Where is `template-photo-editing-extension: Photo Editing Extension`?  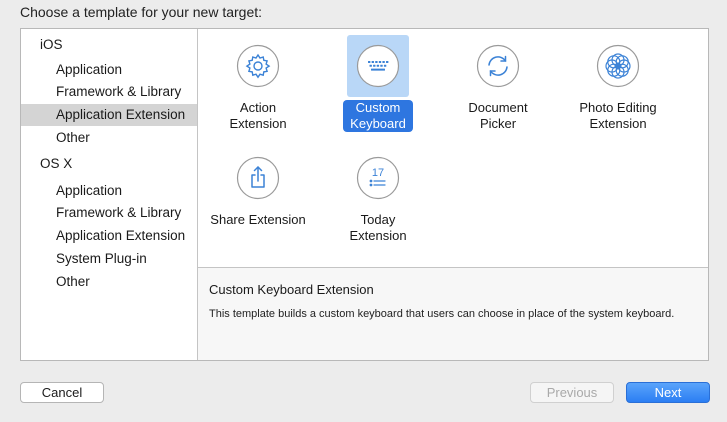 template-photo-editing-extension: Photo Editing Extension is located at coordinates (618, 84).